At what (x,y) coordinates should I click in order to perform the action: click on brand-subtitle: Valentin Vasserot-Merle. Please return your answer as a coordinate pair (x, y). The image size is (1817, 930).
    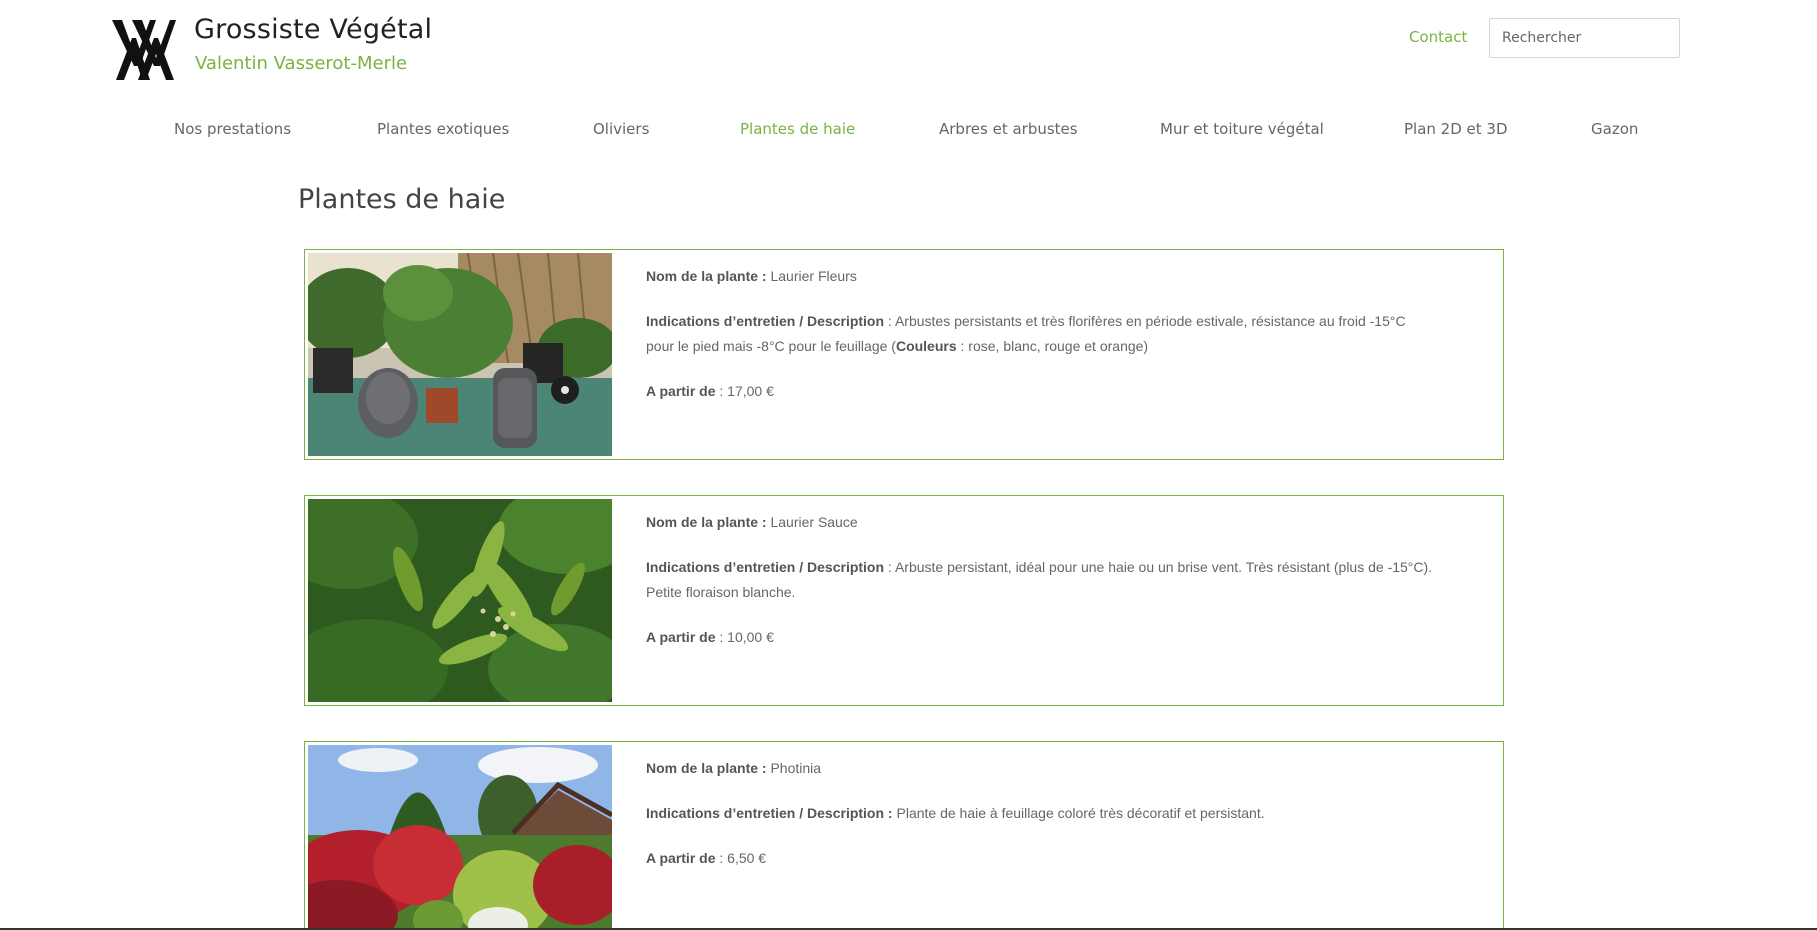
    Looking at the image, I should click on (301, 63).